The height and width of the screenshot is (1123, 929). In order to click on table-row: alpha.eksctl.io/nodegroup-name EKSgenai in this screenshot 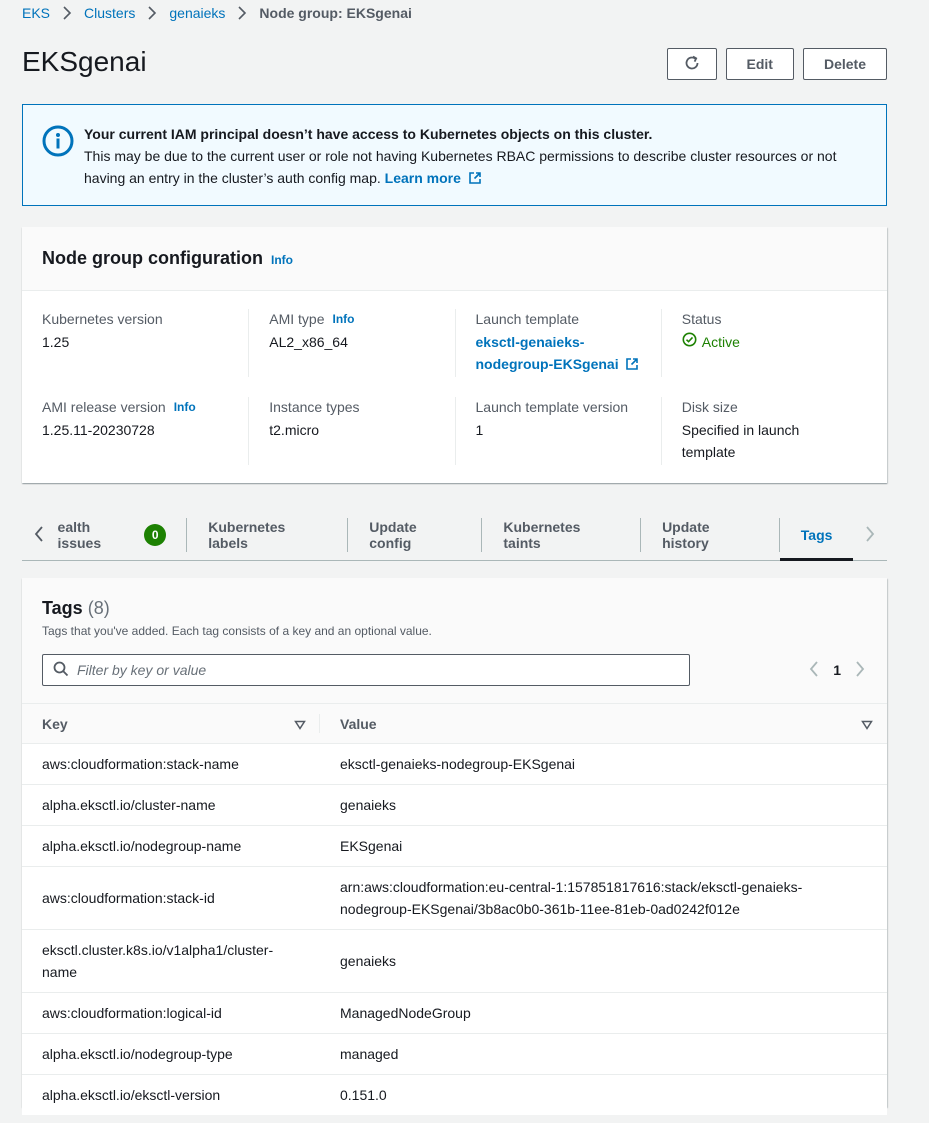, I will do `click(454, 846)`.